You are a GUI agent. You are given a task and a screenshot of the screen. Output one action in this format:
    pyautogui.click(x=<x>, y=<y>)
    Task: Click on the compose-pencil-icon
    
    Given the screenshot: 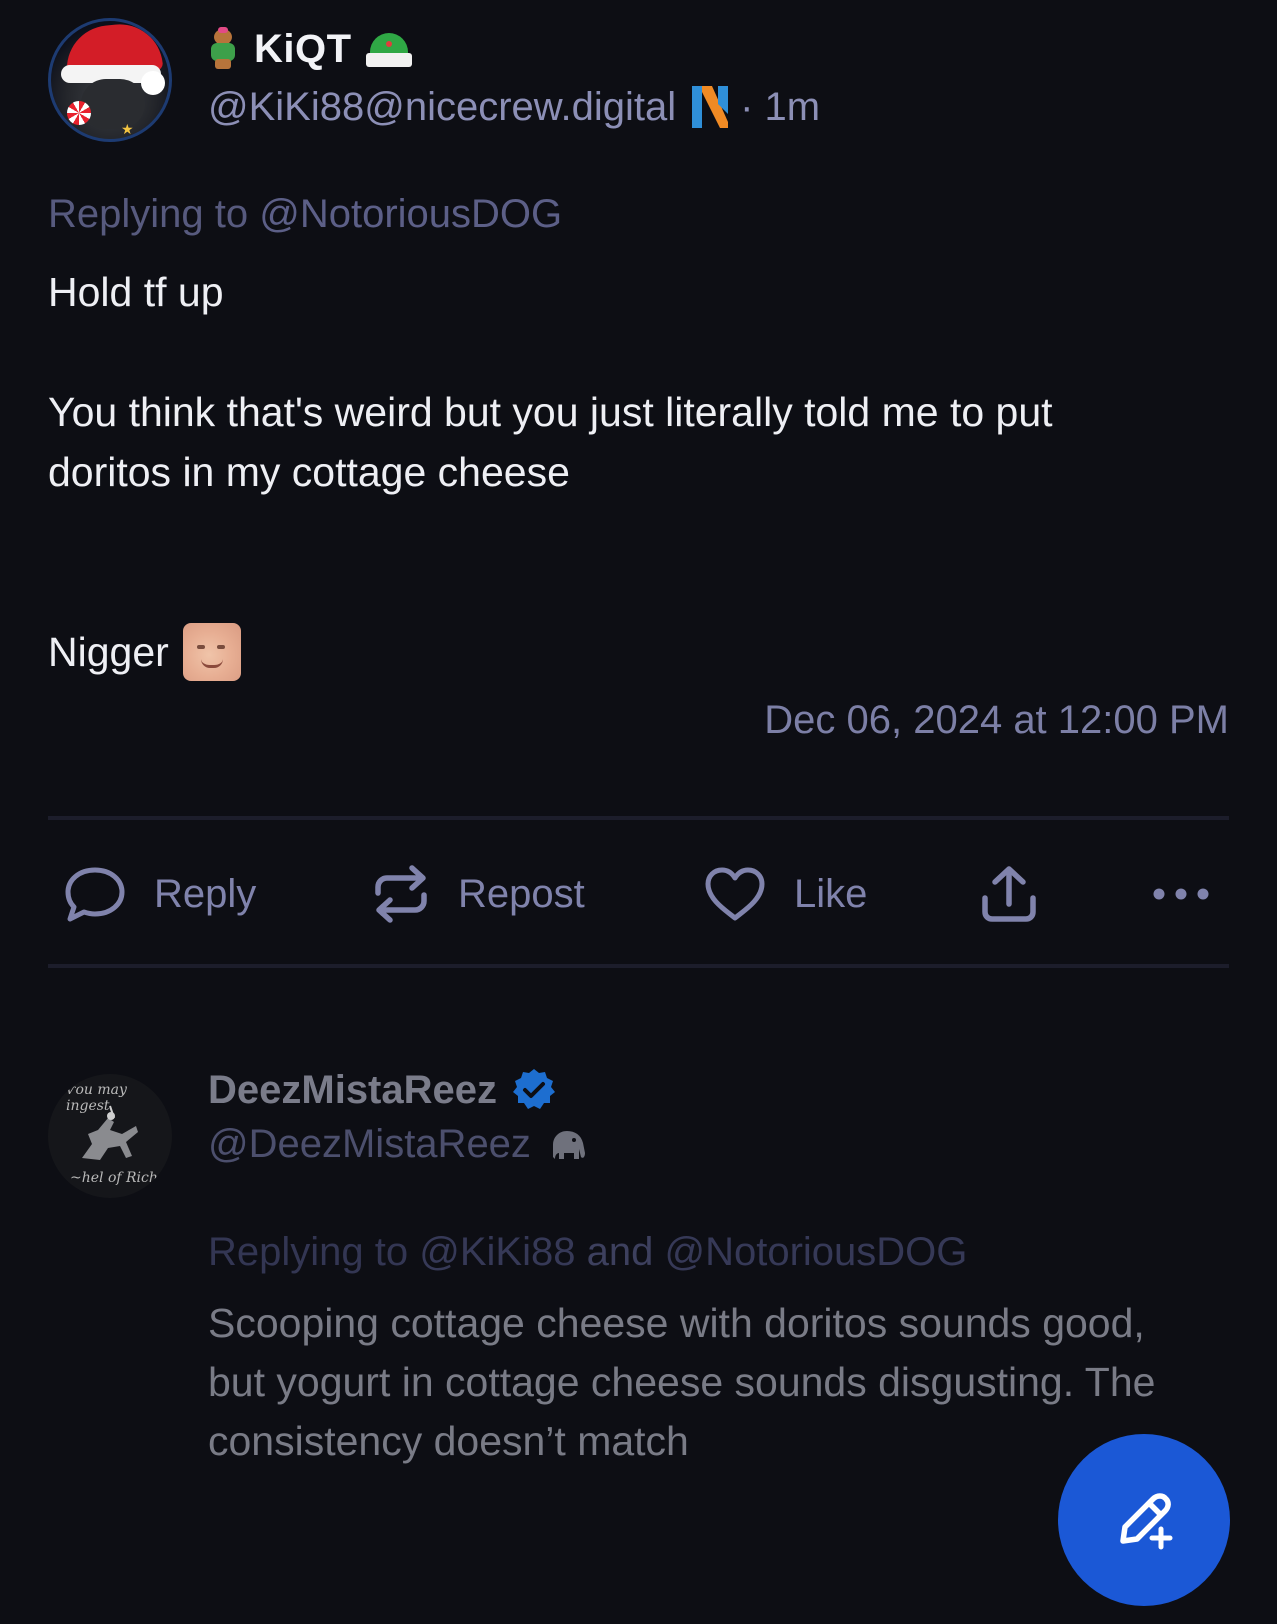 What is the action you would take?
    pyautogui.click(x=1146, y=1521)
    